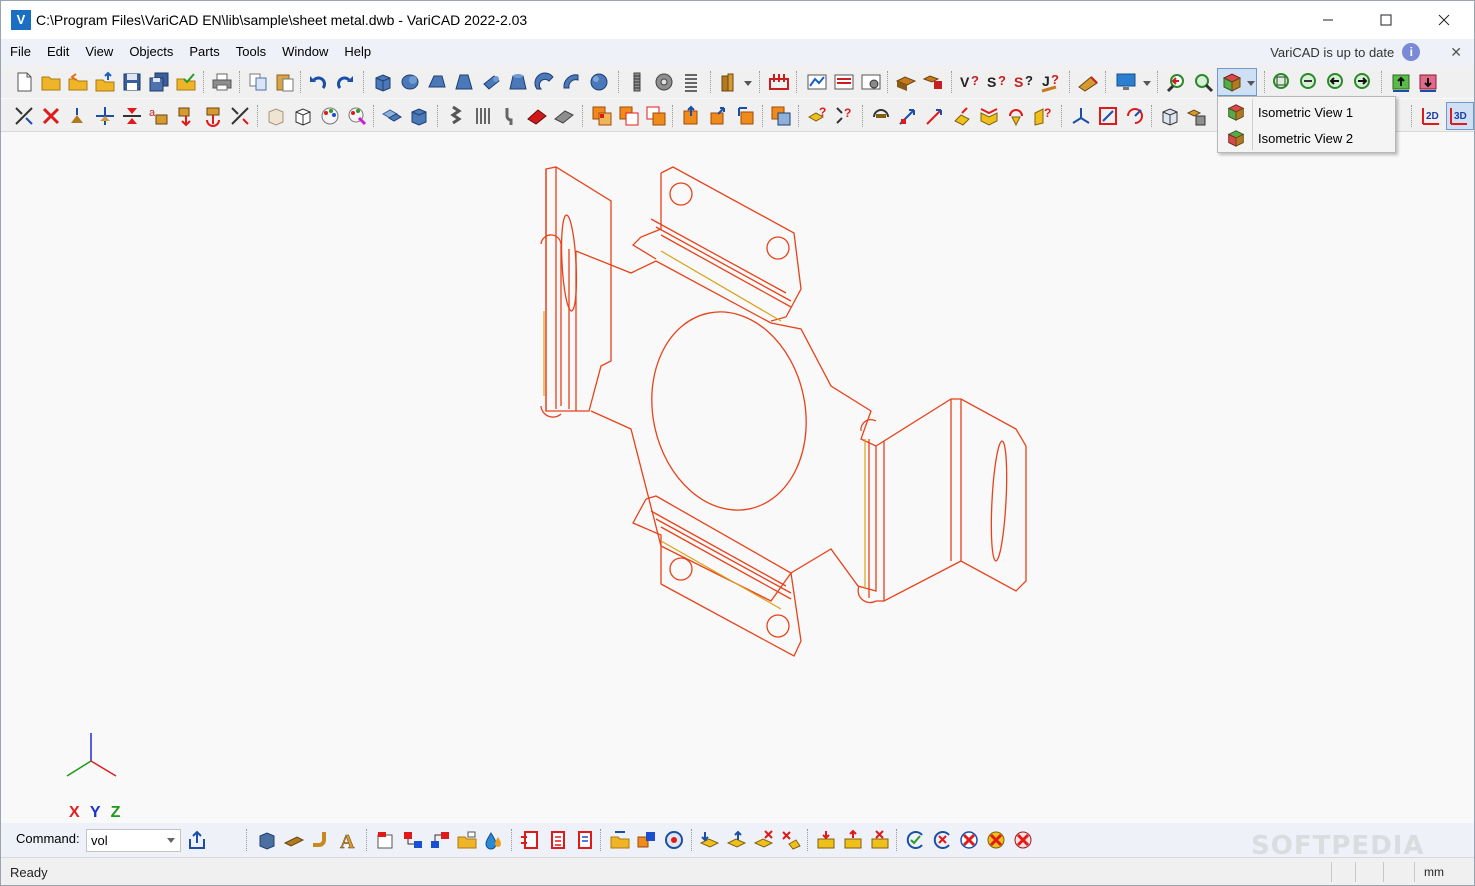 This screenshot has width=1475, height=886. Describe the element at coordinates (1432, 116) in the screenshot. I see `switch-2d-icon: 2D` at that location.